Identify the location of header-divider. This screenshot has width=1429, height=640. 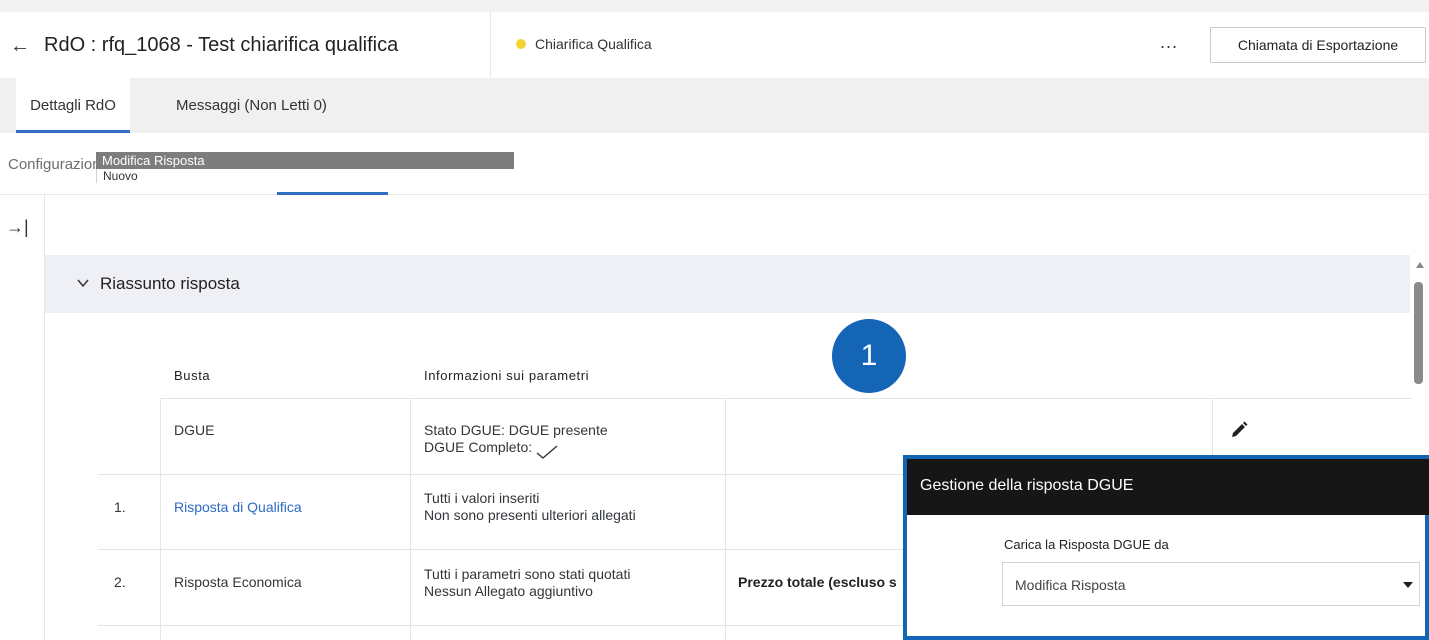
(490, 45).